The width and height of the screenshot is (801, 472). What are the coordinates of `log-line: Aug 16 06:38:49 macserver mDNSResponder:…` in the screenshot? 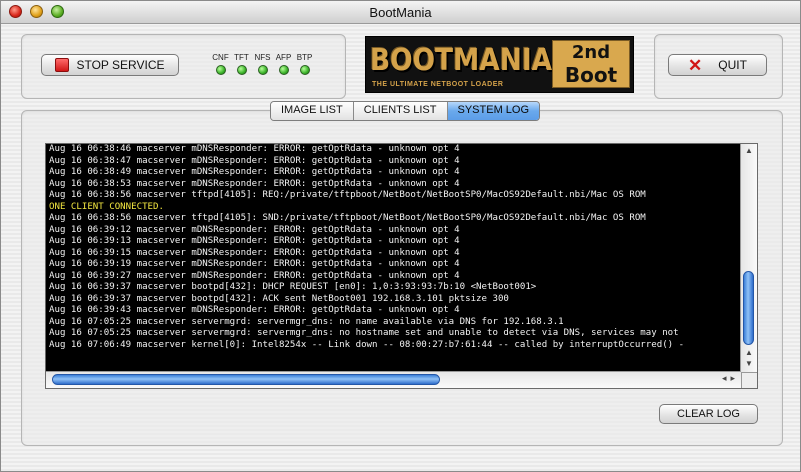 It's located at (254, 172).